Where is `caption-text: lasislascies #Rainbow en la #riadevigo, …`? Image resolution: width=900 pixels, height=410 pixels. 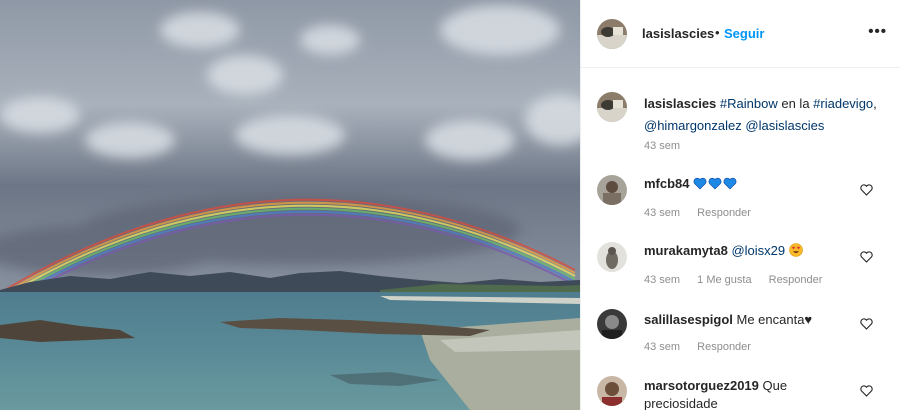
caption-text: lasislascies #Rainbow en la #riadevigo, … is located at coordinates (766, 115).